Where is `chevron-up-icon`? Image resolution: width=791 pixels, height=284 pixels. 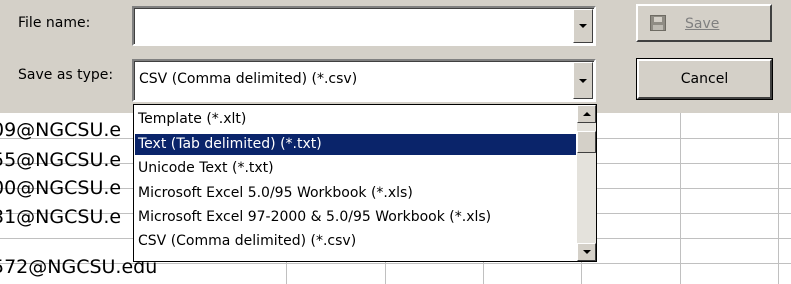 chevron-up-icon is located at coordinates (587, 114).